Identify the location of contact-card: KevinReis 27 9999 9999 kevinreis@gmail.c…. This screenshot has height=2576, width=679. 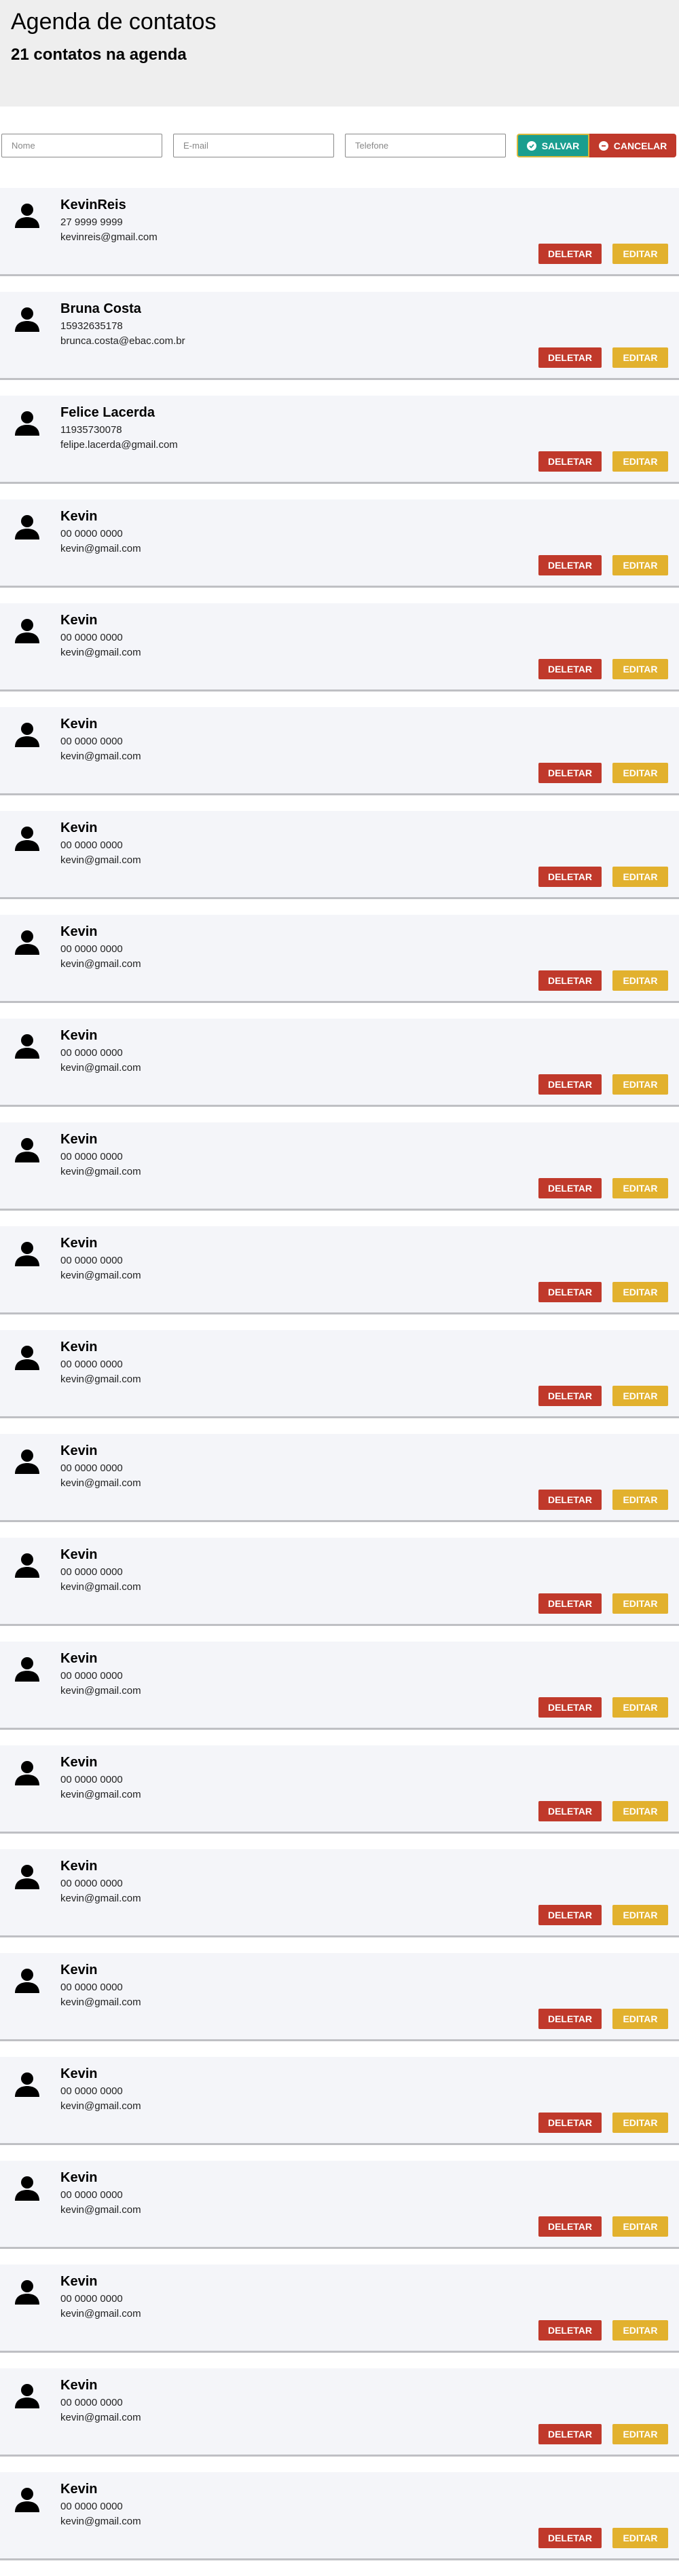
(340, 232).